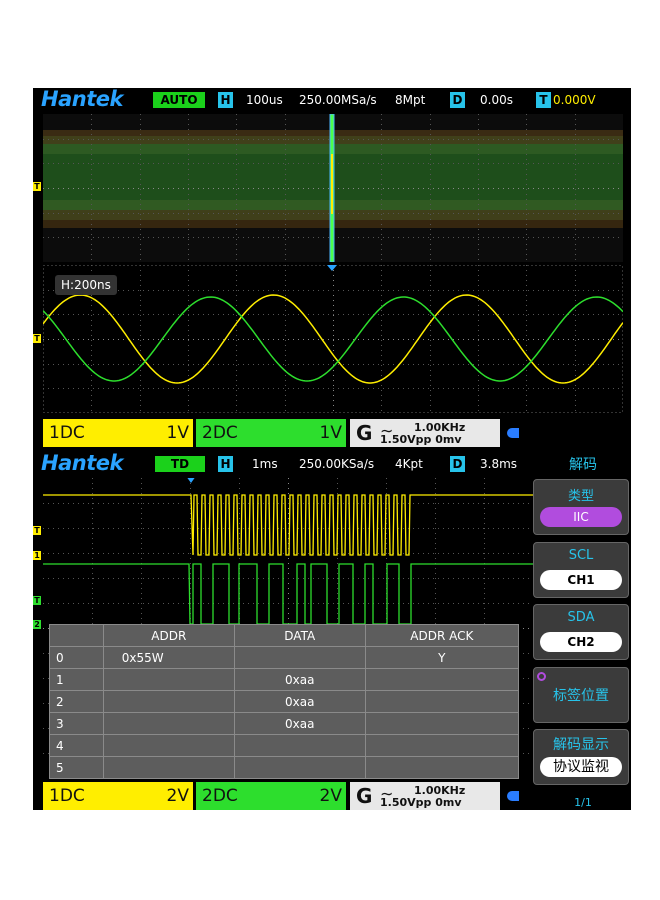  Describe the element at coordinates (37, 186) in the screenshot. I see `overview-trigger-marker: T` at that location.